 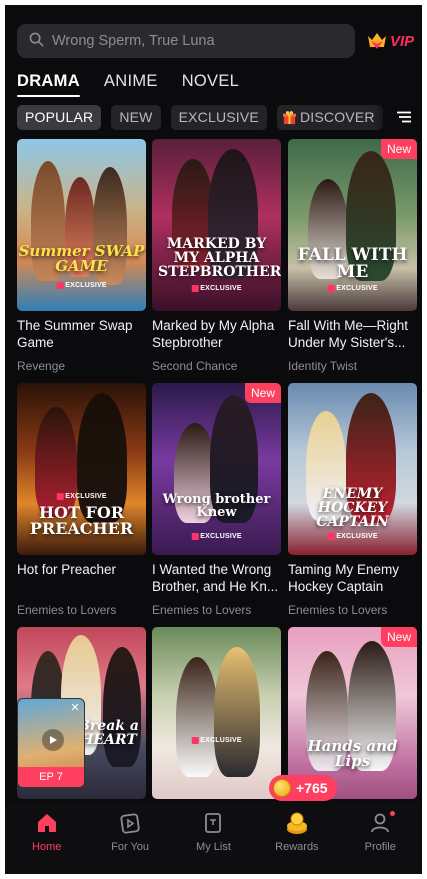 I want to click on poster-title-art: FALL WITH ME, so click(x=352, y=263).